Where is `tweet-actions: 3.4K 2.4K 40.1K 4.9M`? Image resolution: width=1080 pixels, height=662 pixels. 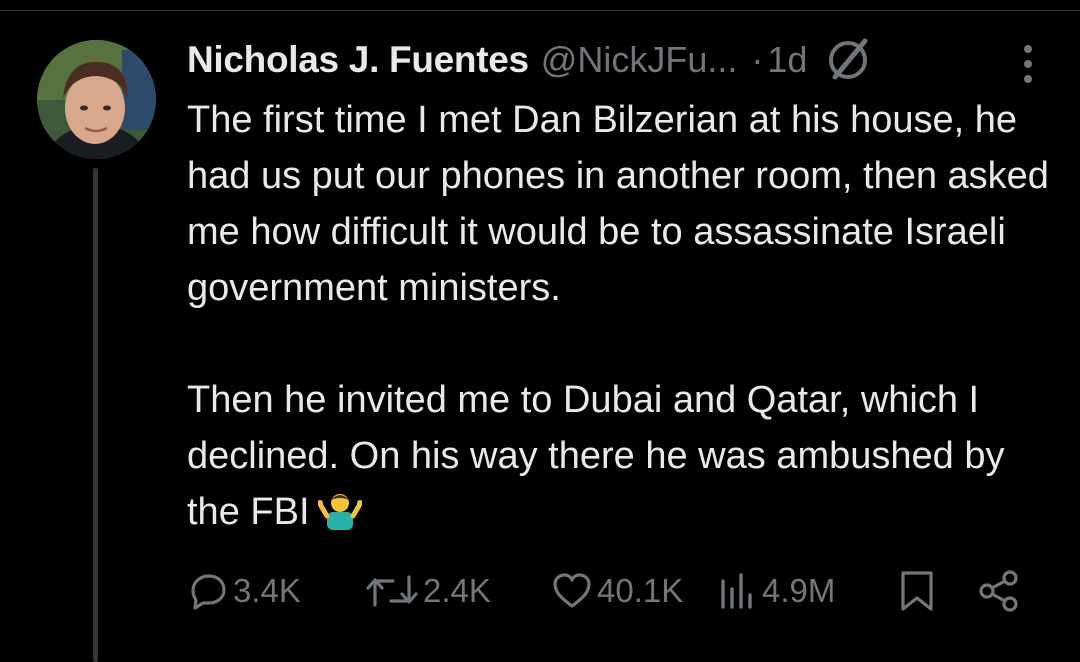
tweet-actions: 3.4K 2.4K 40.1K 4.9M is located at coordinates (617, 591).